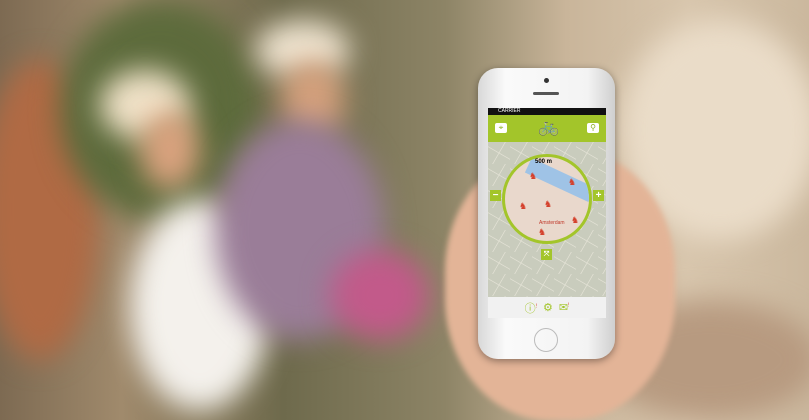  What do you see at coordinates (564, 307) in the screenshot?
I see `mail-icon: ✉!` at bounding box center [564, 307].